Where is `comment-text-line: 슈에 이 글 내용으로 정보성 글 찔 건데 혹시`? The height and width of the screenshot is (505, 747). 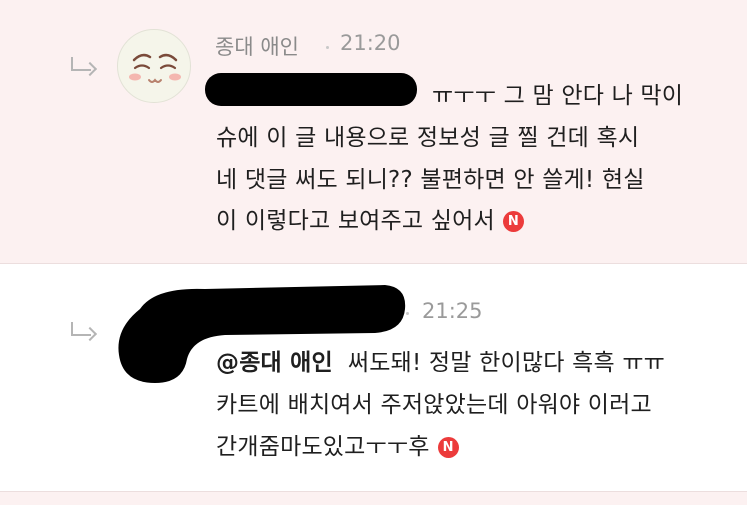
comment-text-line: 슈에 이 글 내용으로 정보성 글 찔 건데 혹시 is located at coordinates (428, 138).